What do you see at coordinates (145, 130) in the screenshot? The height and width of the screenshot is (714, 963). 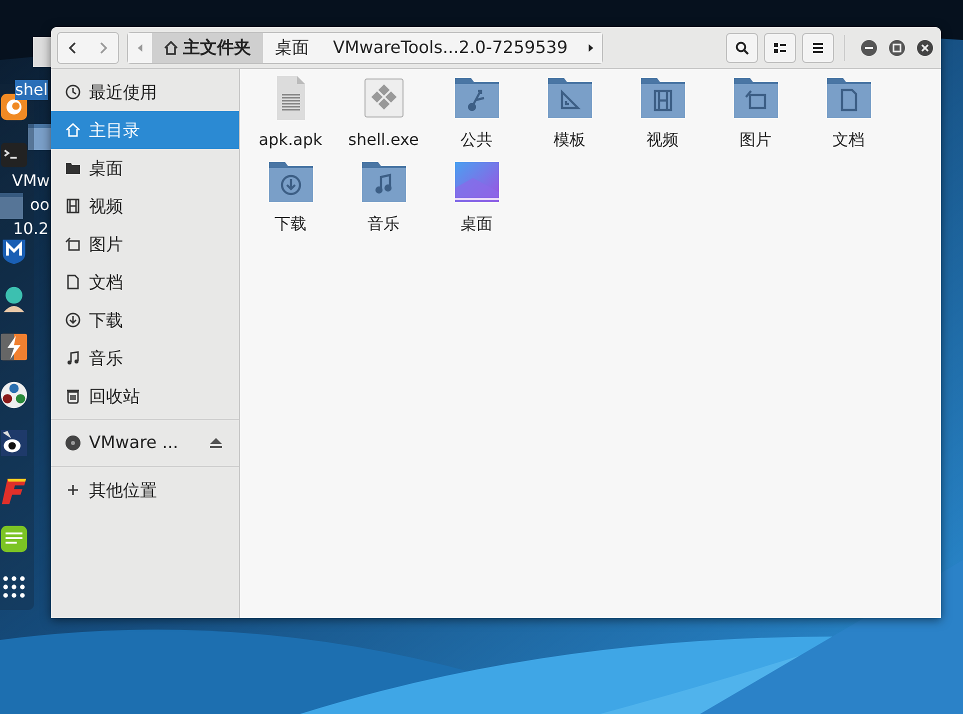 I see `sidebar-item: 主目录` at bounding box center [145, 130].